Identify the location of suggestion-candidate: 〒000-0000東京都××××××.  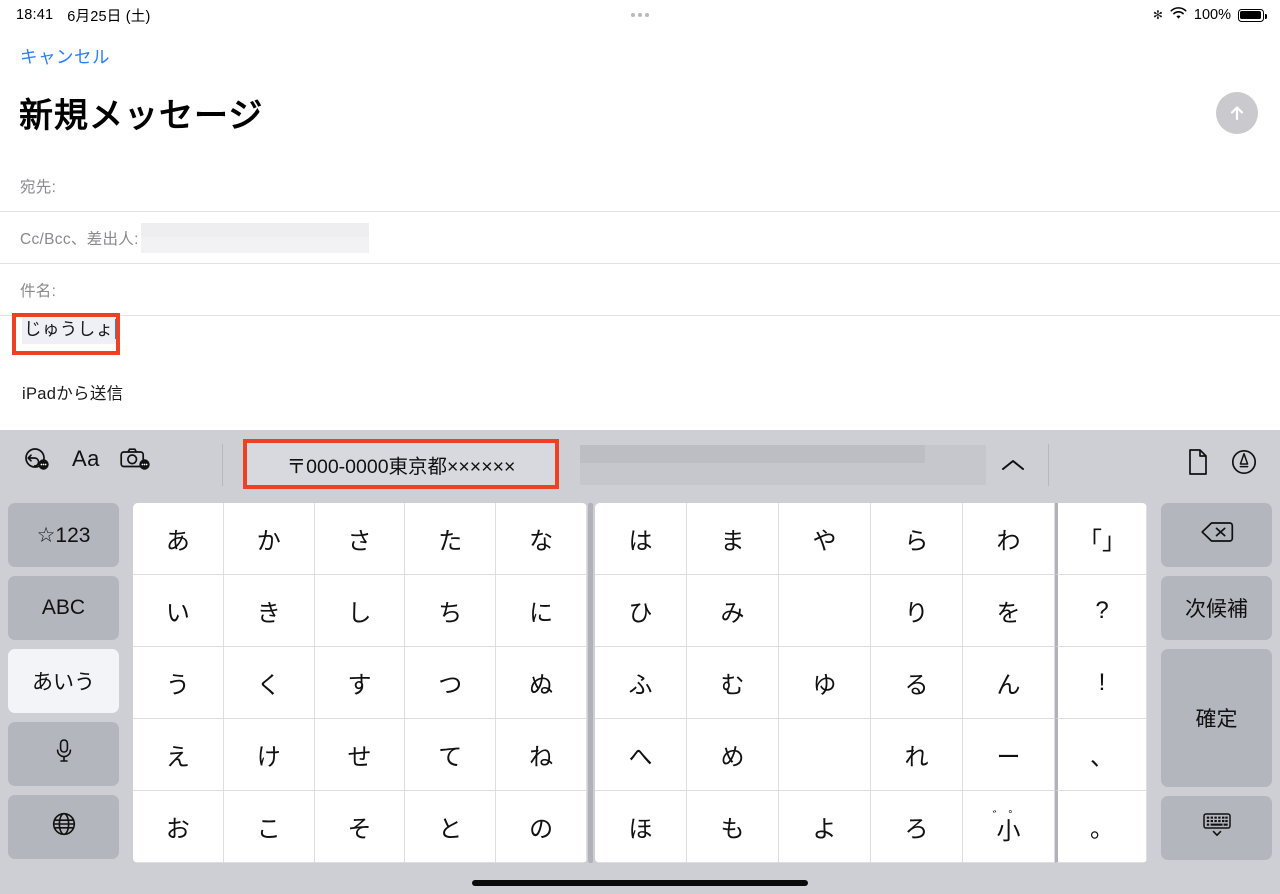
(401, 464).